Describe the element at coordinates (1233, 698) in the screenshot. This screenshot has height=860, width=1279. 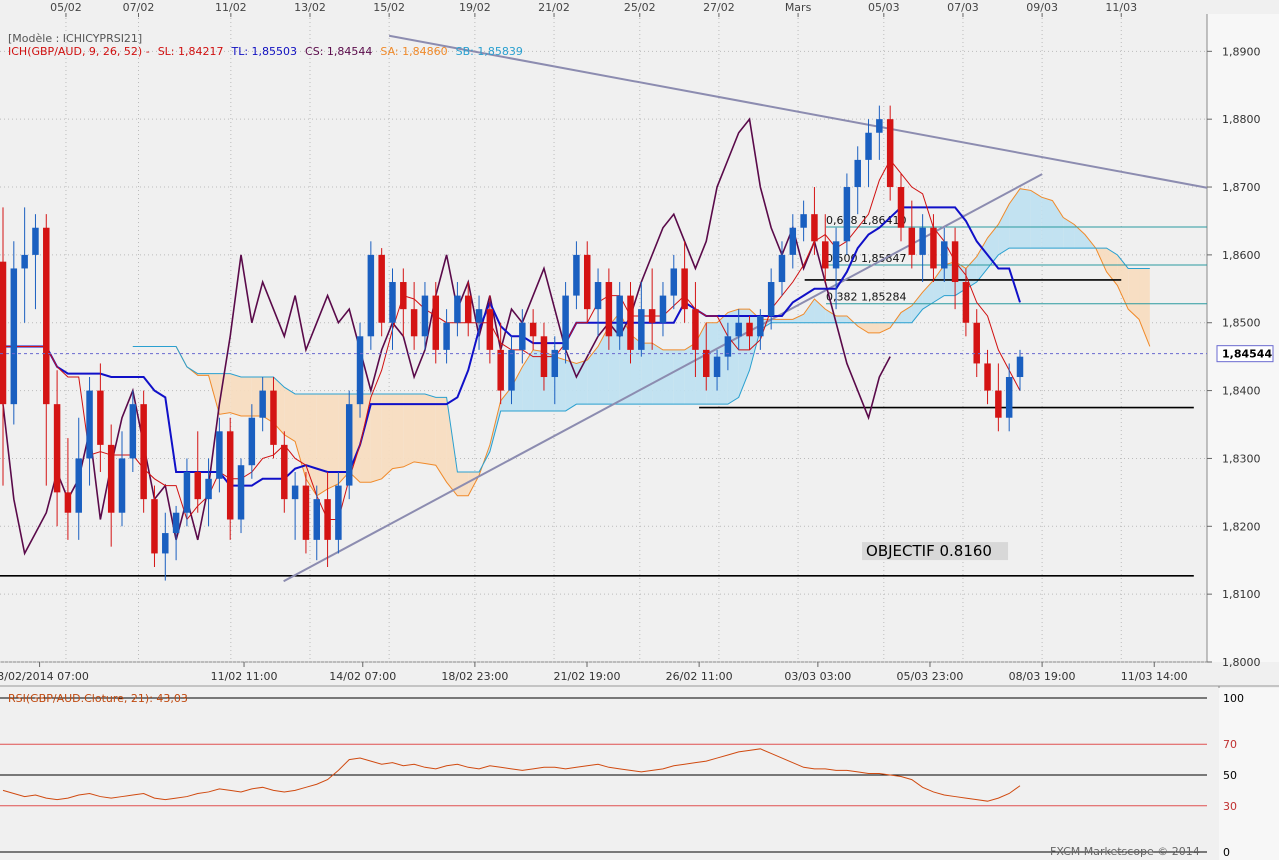
I see `rsi-level-label: 100` at that location.